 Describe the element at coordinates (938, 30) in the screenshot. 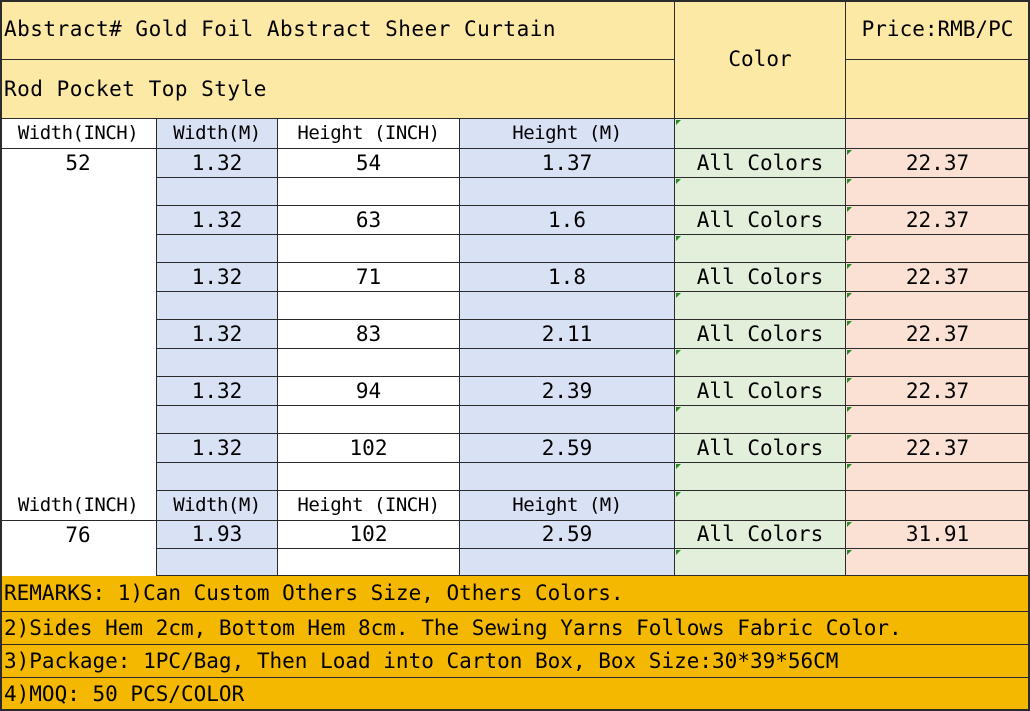

I see `price-header: Price:RMB/PC` at that location.